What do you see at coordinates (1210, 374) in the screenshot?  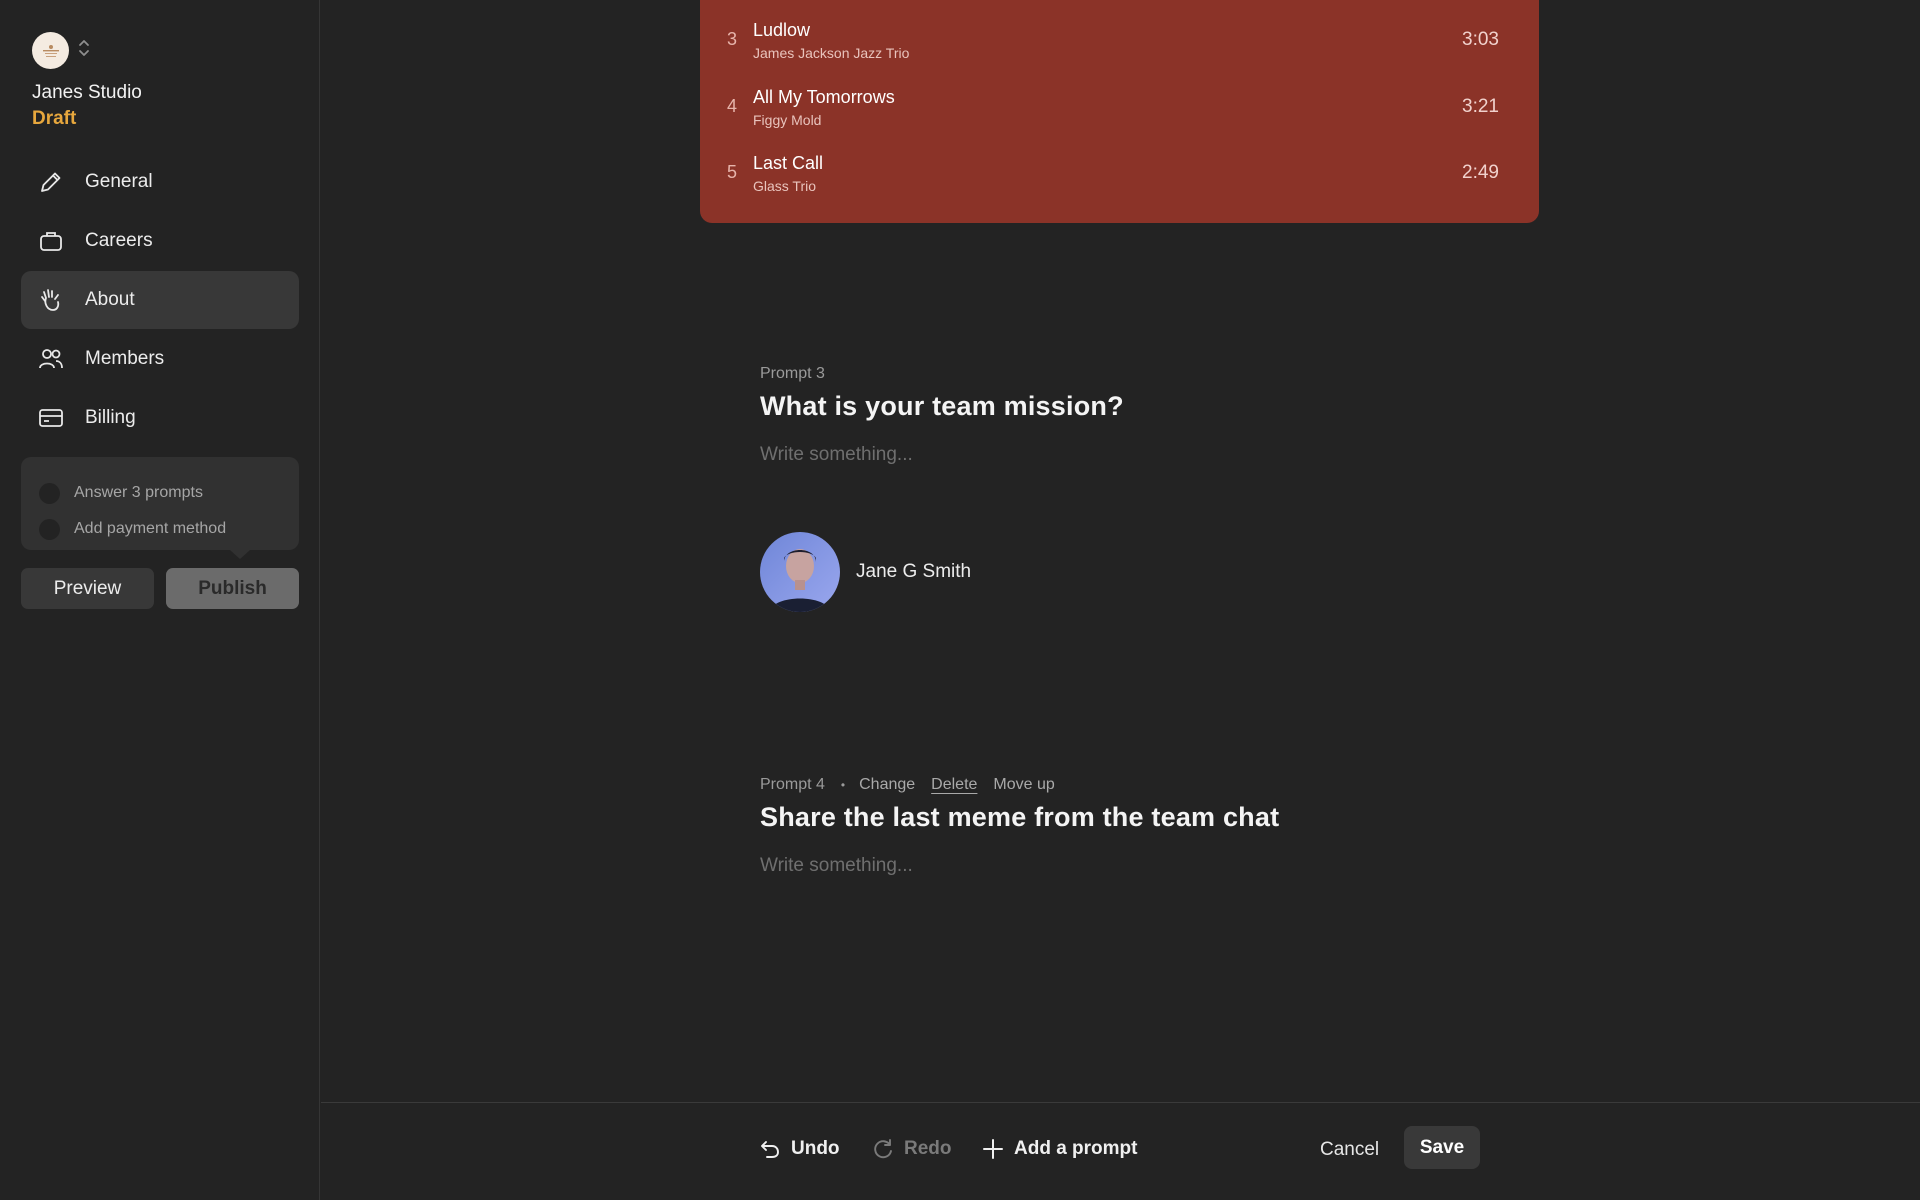 I see `prompt-meta: Prompt 3` at bounding box center [1210, 374].